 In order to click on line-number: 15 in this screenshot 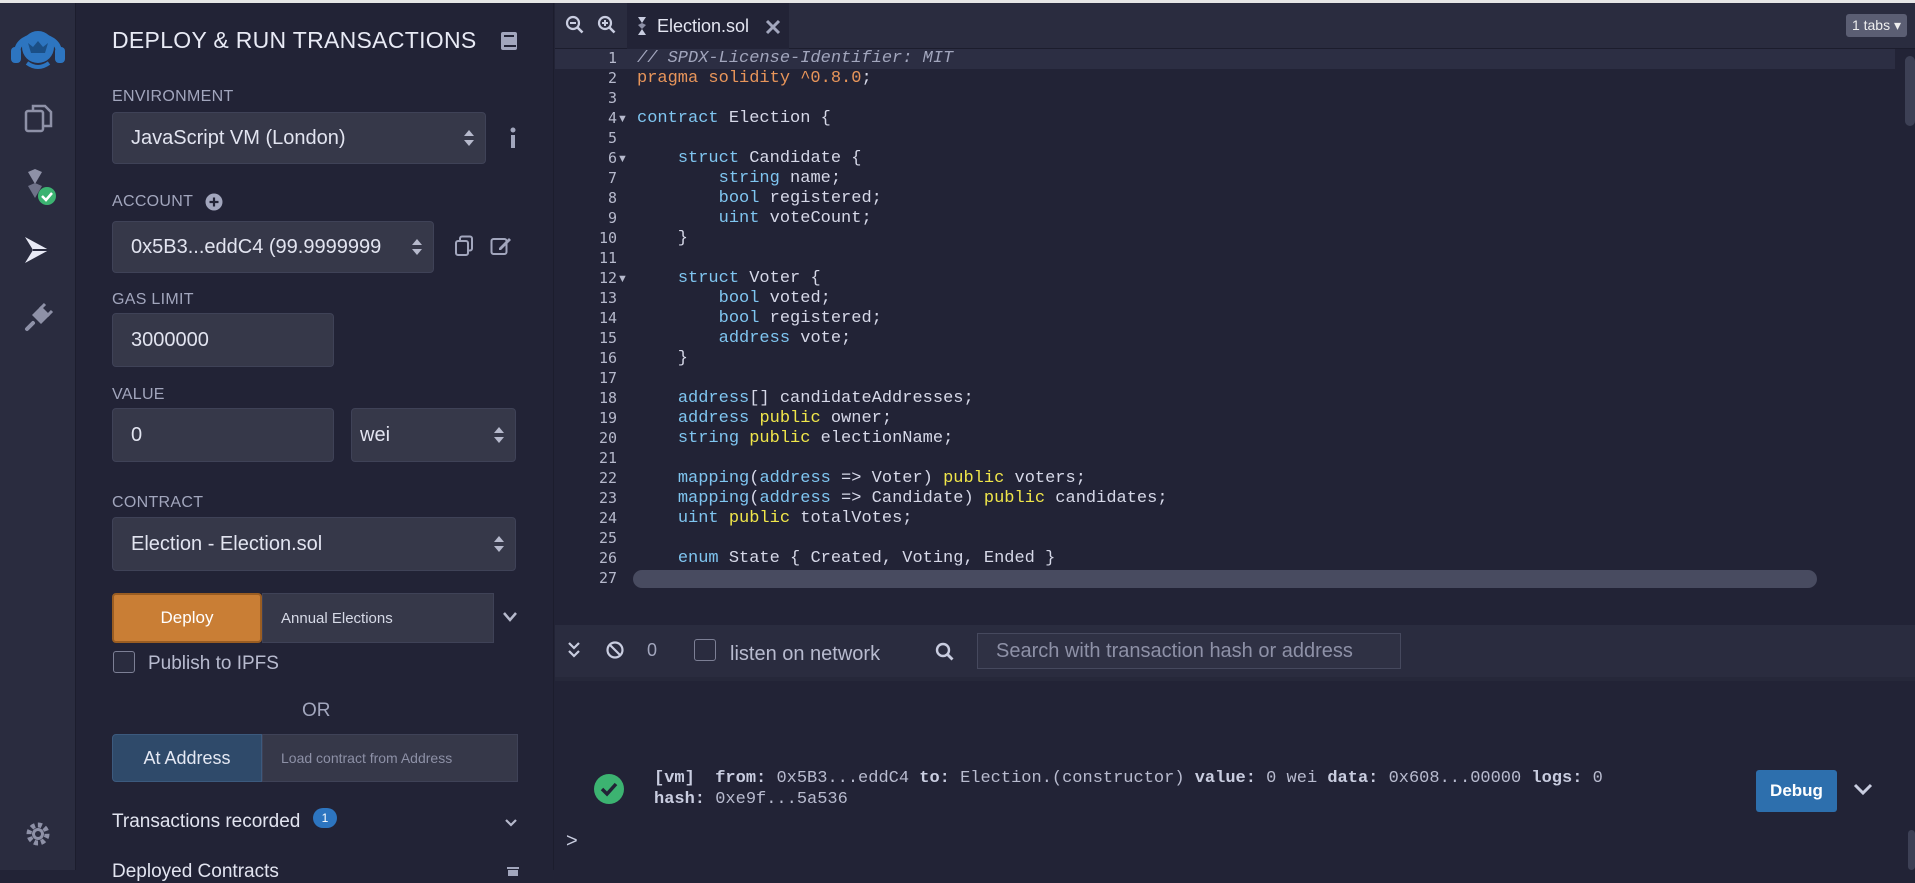, I will do `click(607, 338)`.